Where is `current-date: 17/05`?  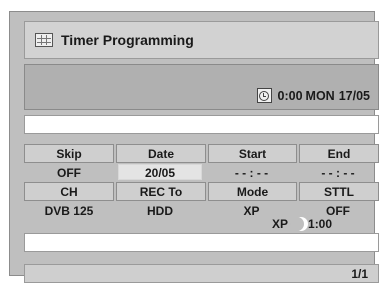 current-date: 17/05 is located at coordinates (354, 95).